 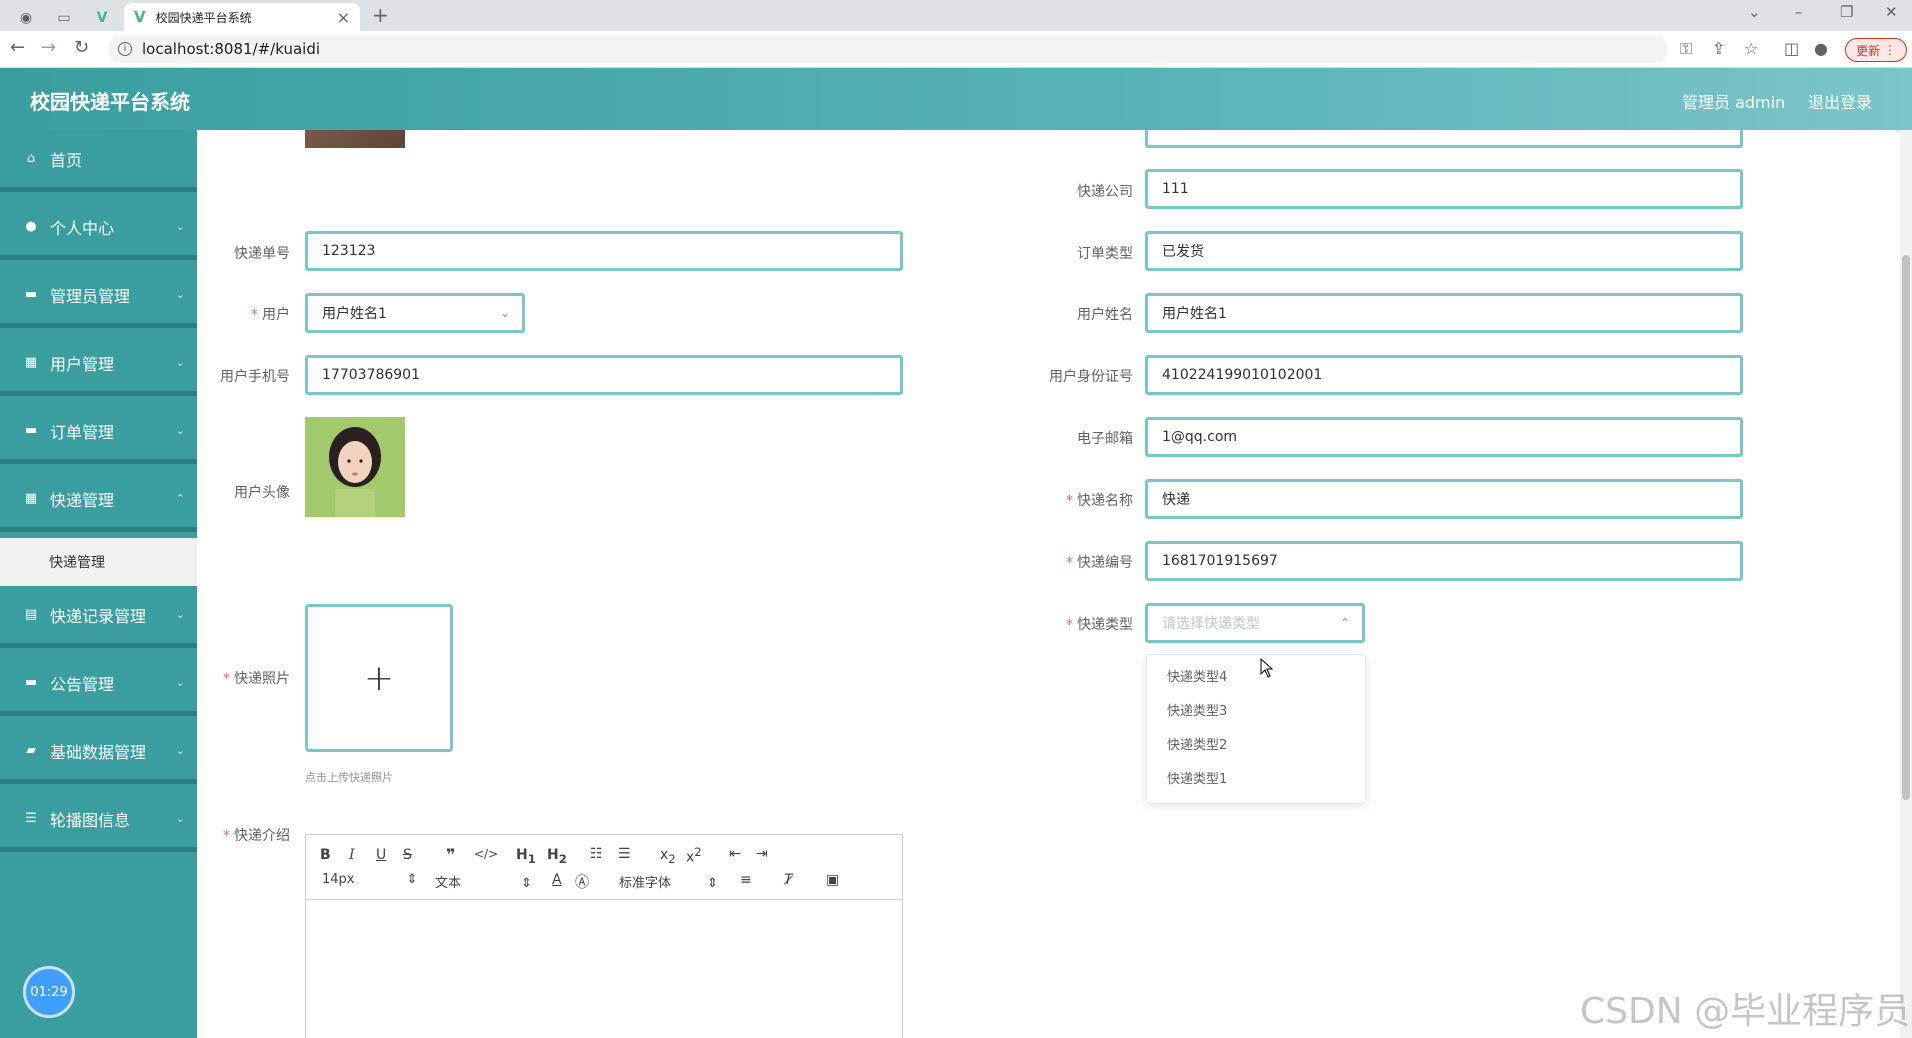 I want to click on font-color-icon: A, so click(x=557, y=880).